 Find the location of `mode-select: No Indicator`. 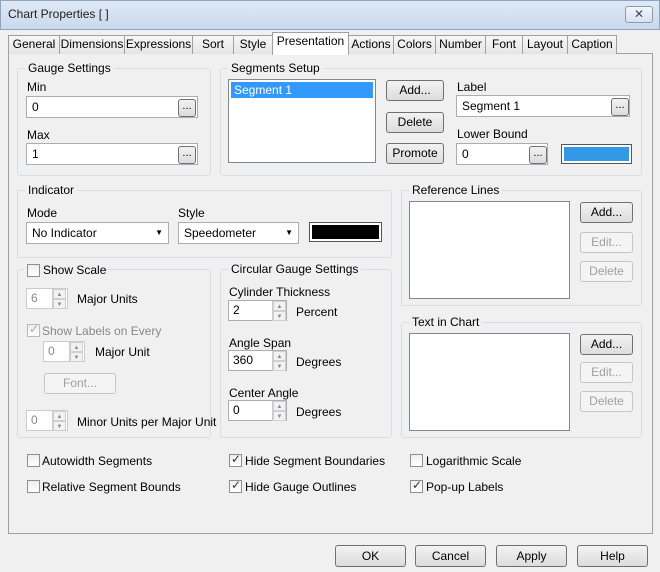

mode-select: No Indicator is located at coordinates (97, 233).